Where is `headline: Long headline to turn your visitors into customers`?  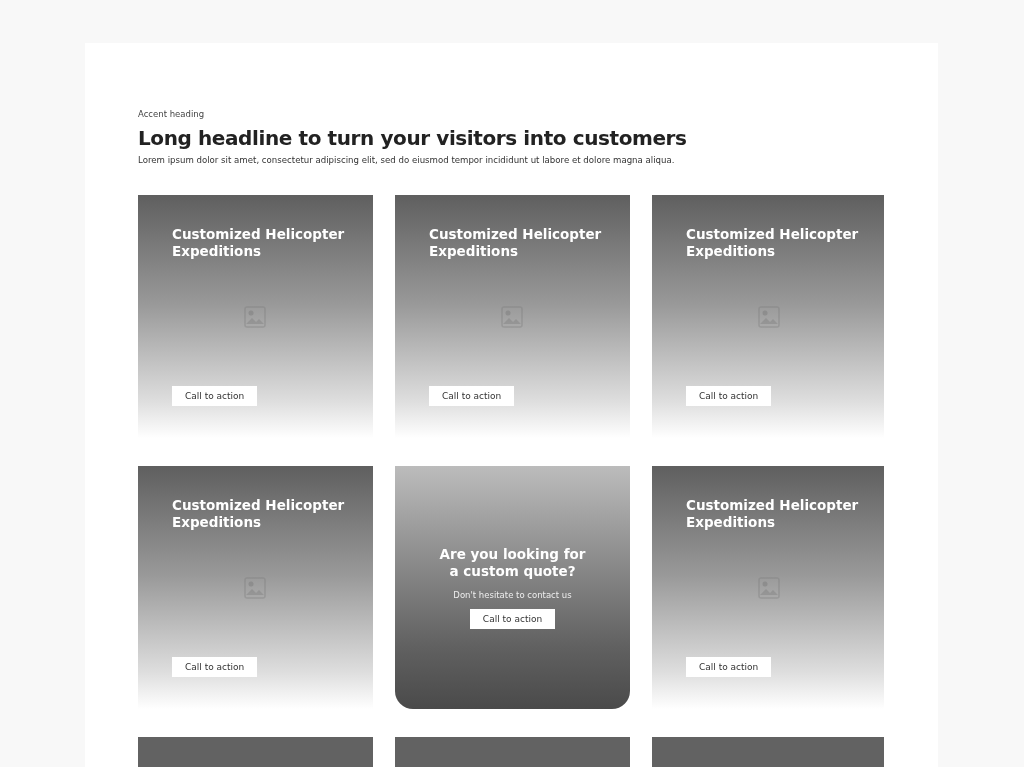
headline: Long headline to turn your visitors into customers is located at coordinates (413, 138).